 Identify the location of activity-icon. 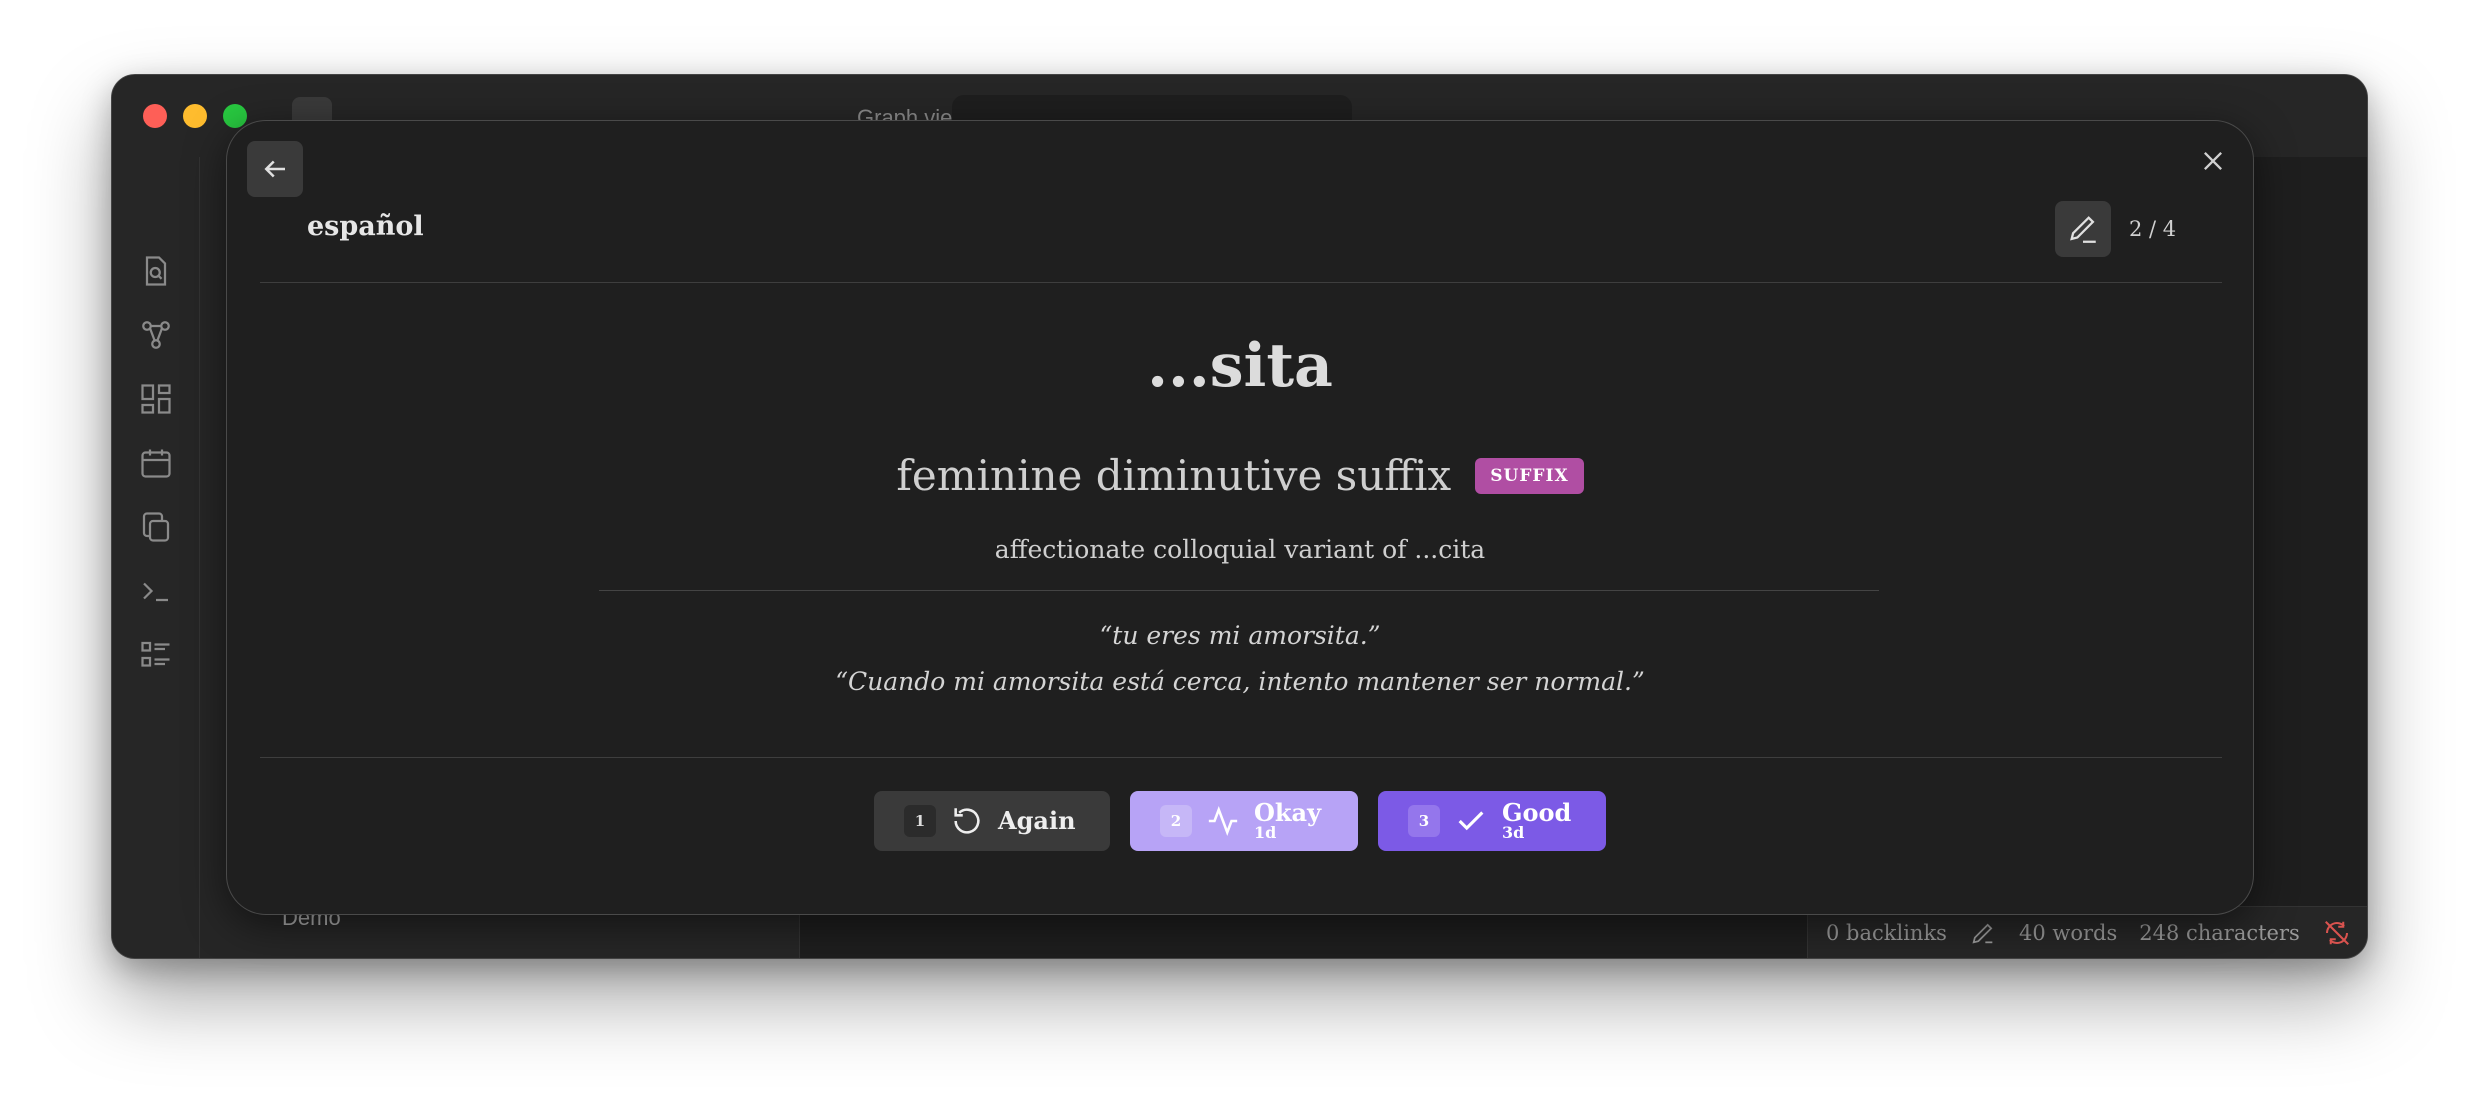
(1223, 821).